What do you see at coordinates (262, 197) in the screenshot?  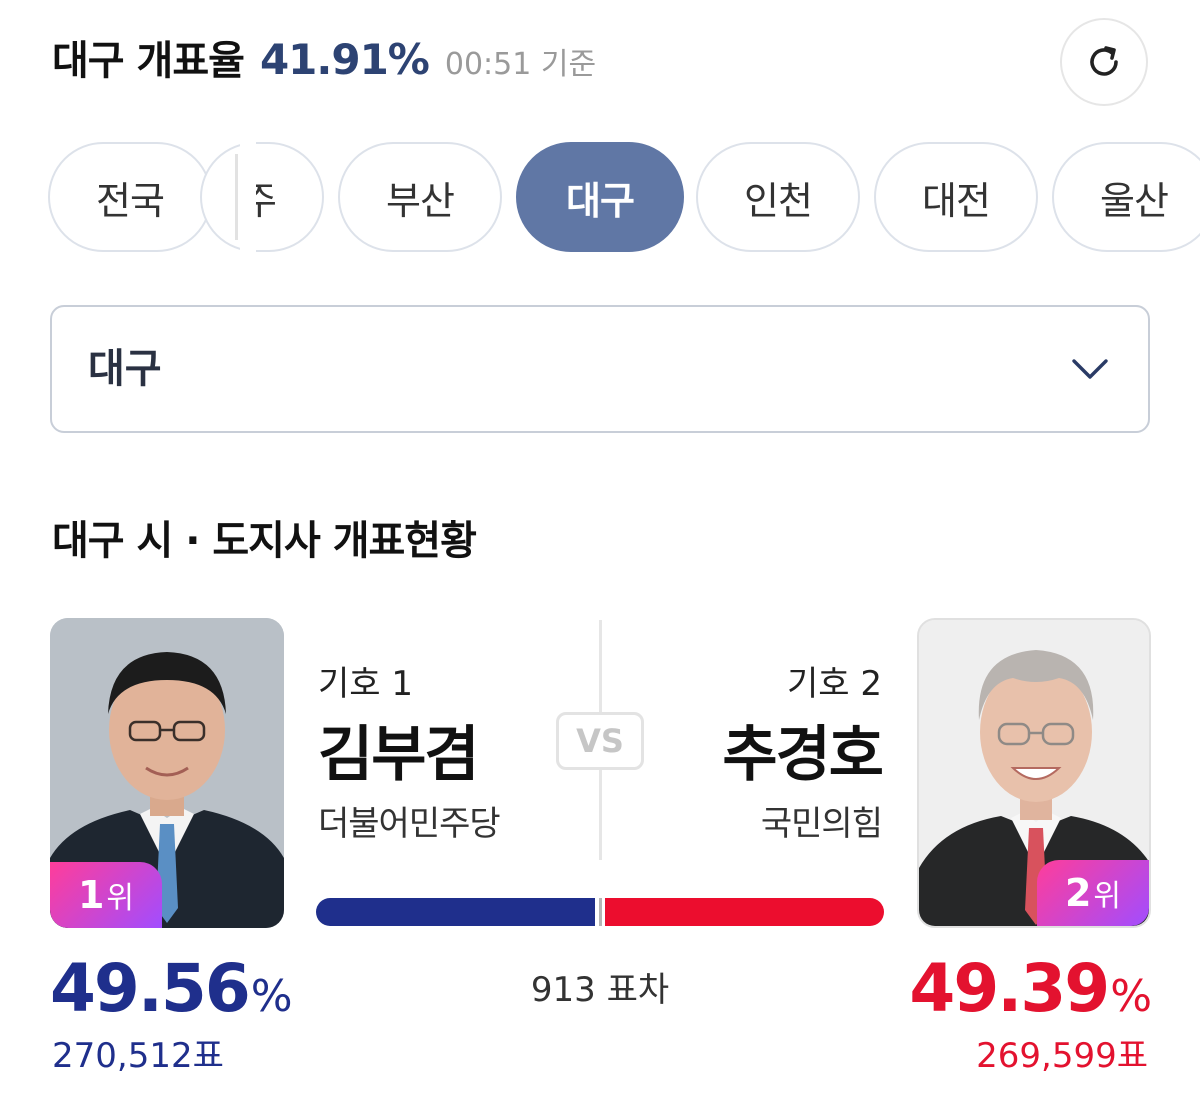 I see `tab-partial: 주` at bounding box center [262, 197].